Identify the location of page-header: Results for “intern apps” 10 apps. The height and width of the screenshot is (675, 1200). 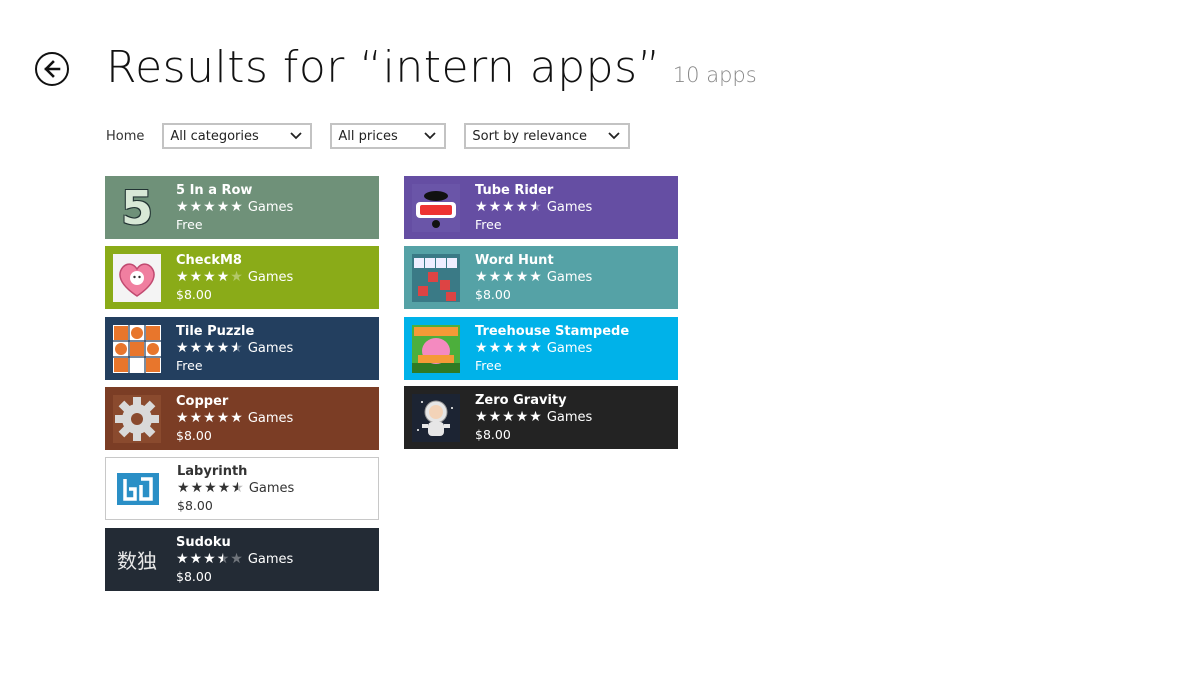
(431, 67).